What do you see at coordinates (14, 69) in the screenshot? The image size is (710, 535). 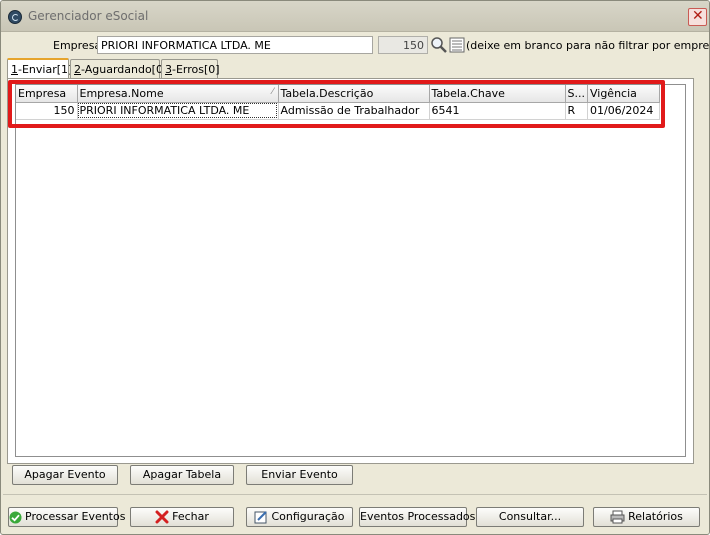 I see `tab-enviar-key: 1` at bounding box center [14, 69].